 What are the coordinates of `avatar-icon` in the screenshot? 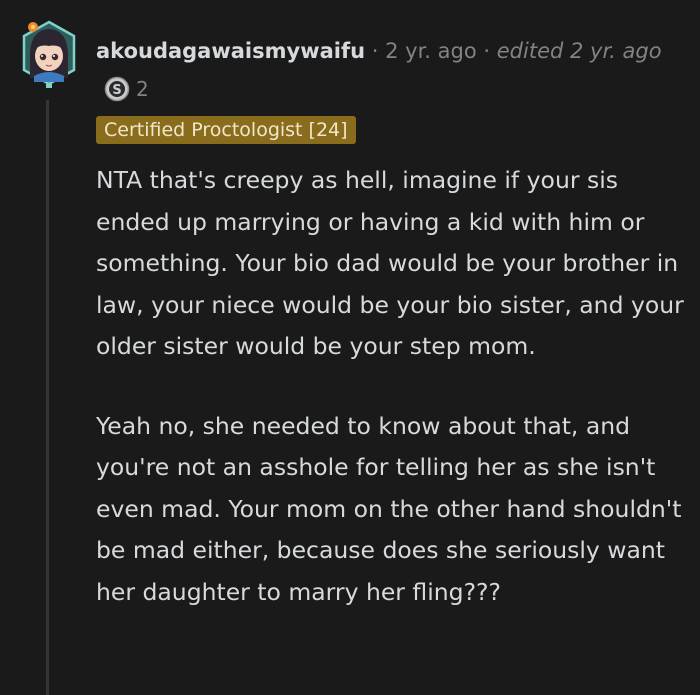 It's located at (49, 56).